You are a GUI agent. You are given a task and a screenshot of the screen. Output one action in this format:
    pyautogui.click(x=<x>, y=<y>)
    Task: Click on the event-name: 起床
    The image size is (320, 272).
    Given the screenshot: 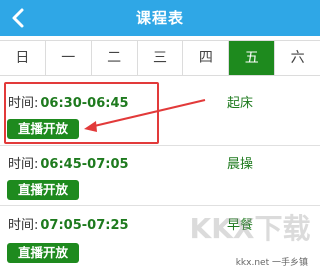 What is the action you would take?
    pyautogui.click(x=239, y=103)
    